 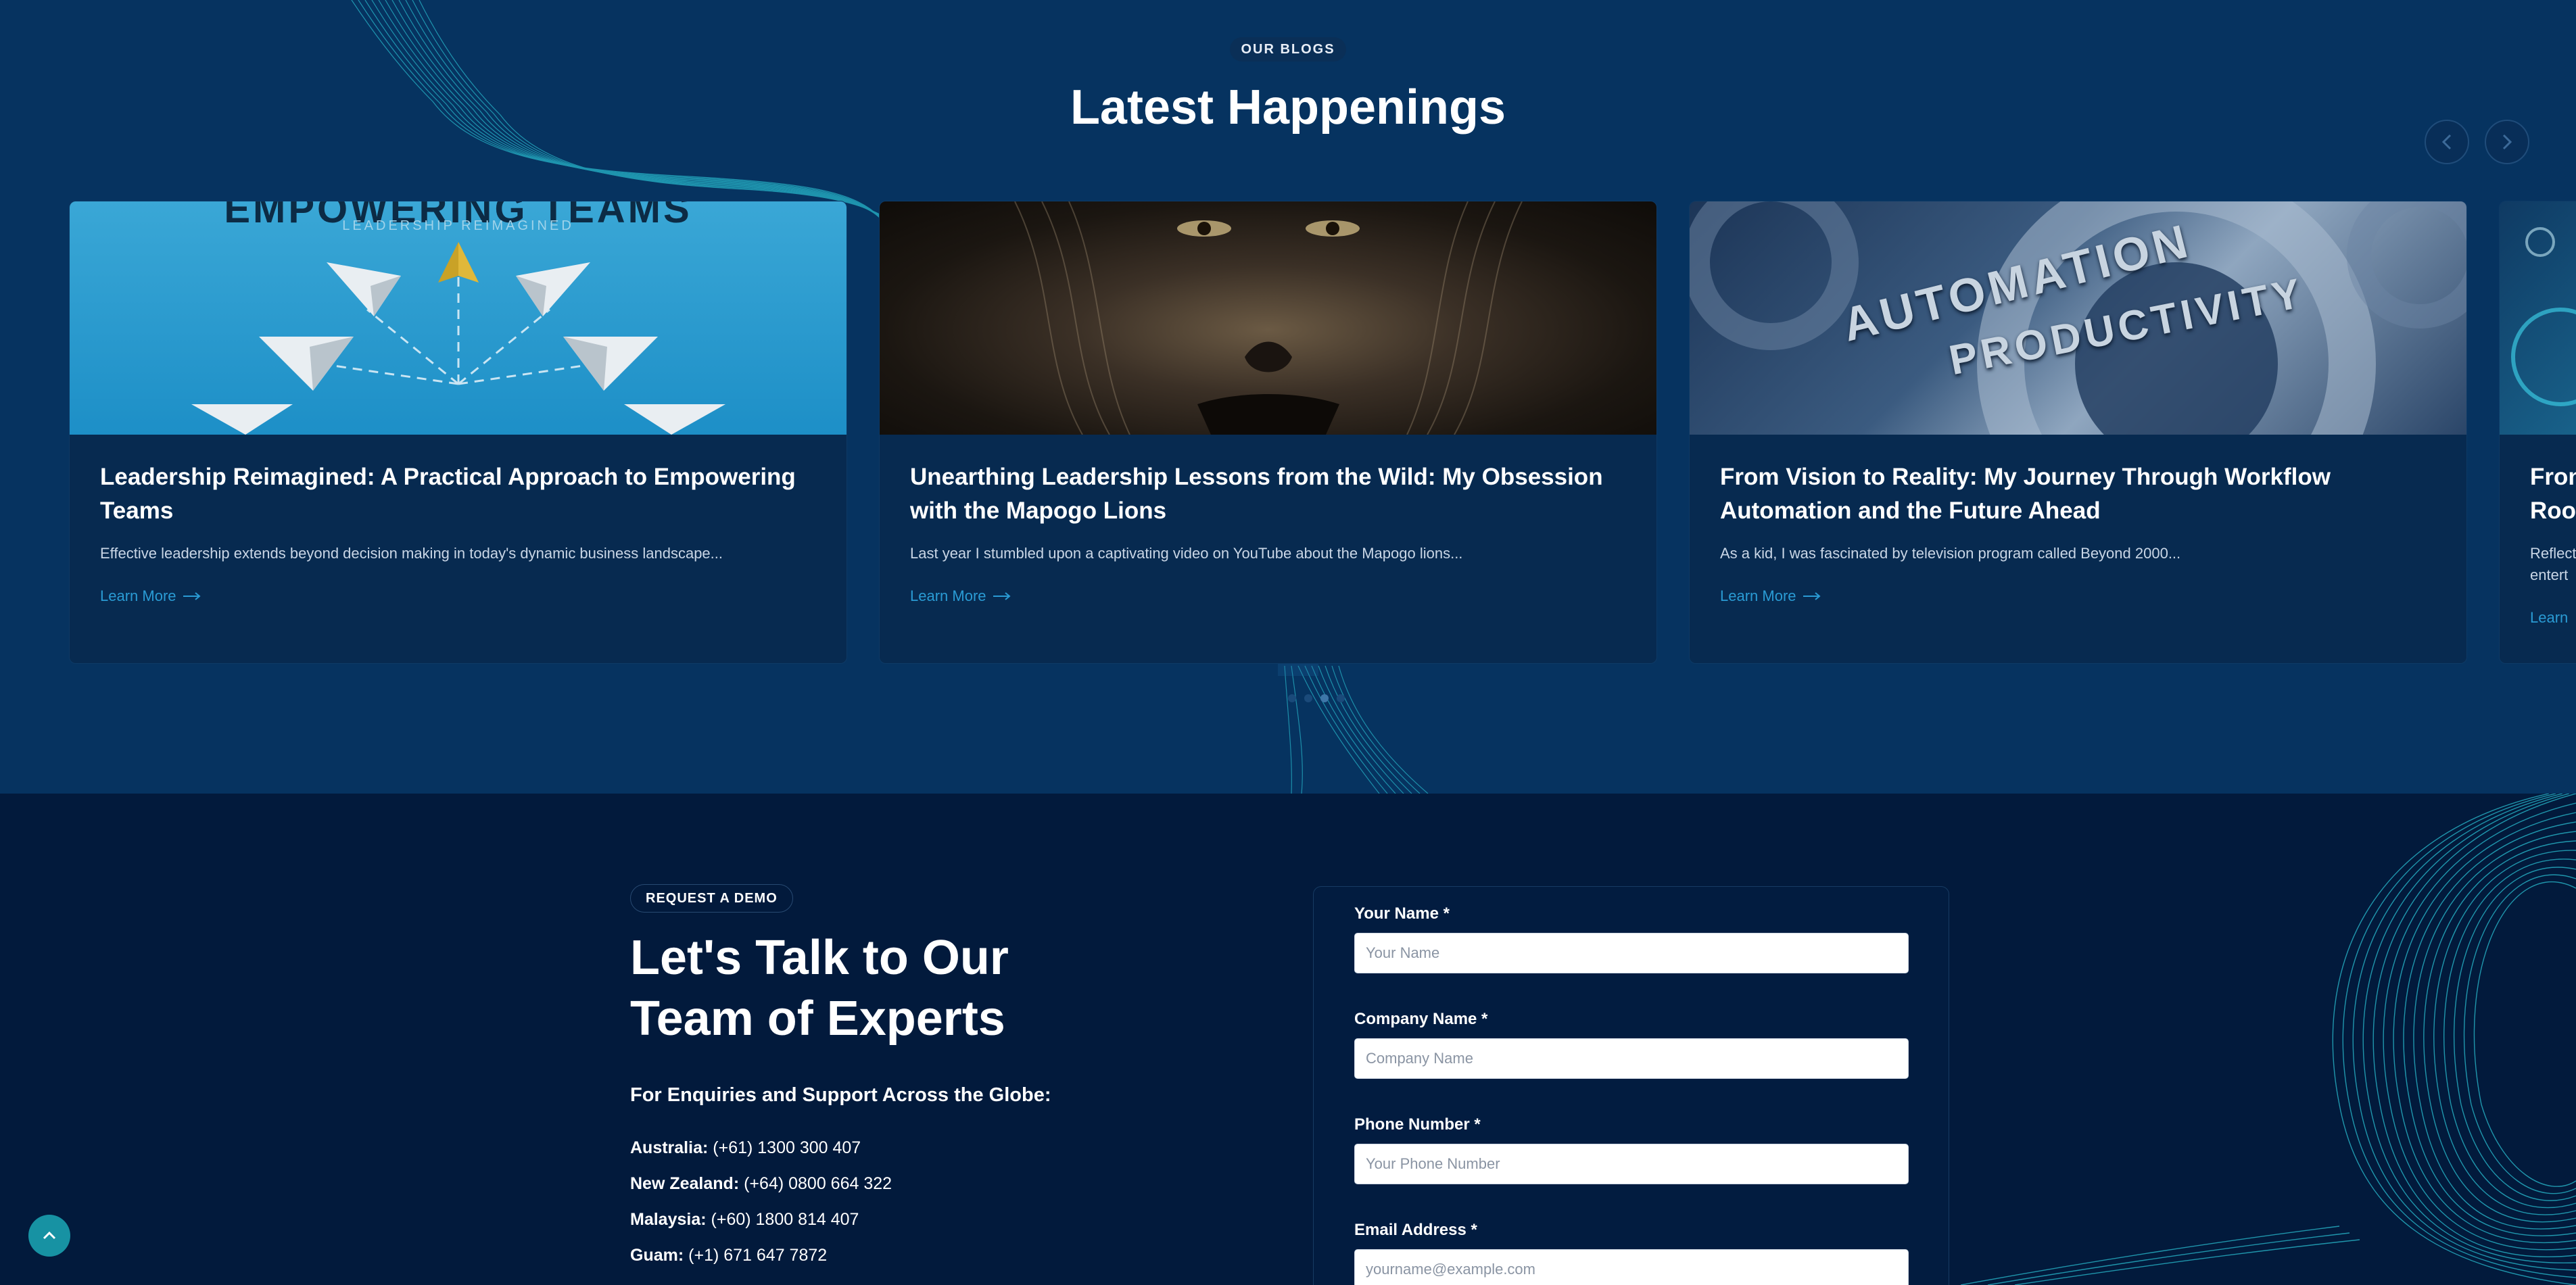 I want to click on office-phone: (+61) 1300 300 407, so click(x=787, y=1147).